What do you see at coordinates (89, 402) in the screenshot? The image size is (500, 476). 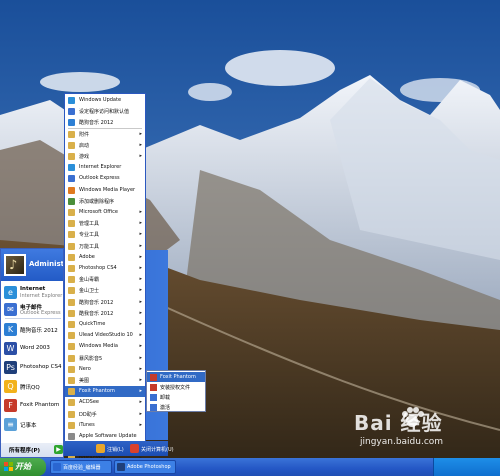 I see `program-label: ACDSee` at bounding box center [89, 402].